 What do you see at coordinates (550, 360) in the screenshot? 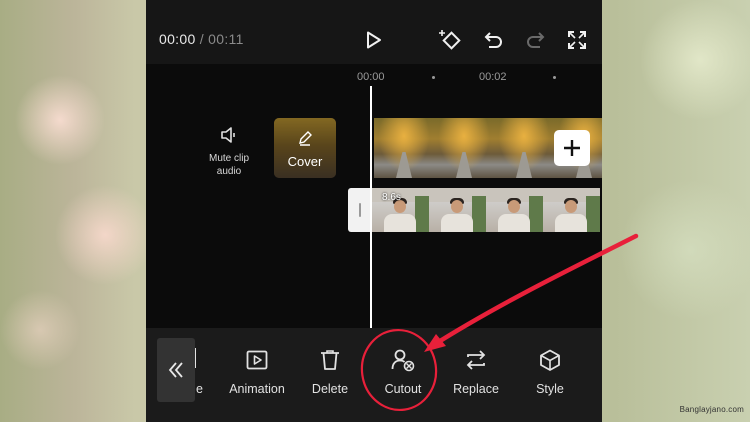
I see `style-cube-icon` at bounding box center [550, 360].